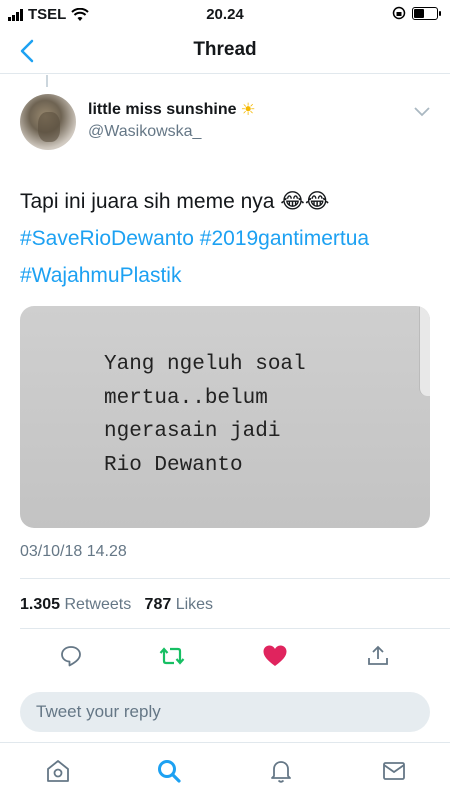  What do you see at coordinates (162, 109) in the screenshot?
I see `display-name-text: little miss sunshine` at bounding box center [162, 109].